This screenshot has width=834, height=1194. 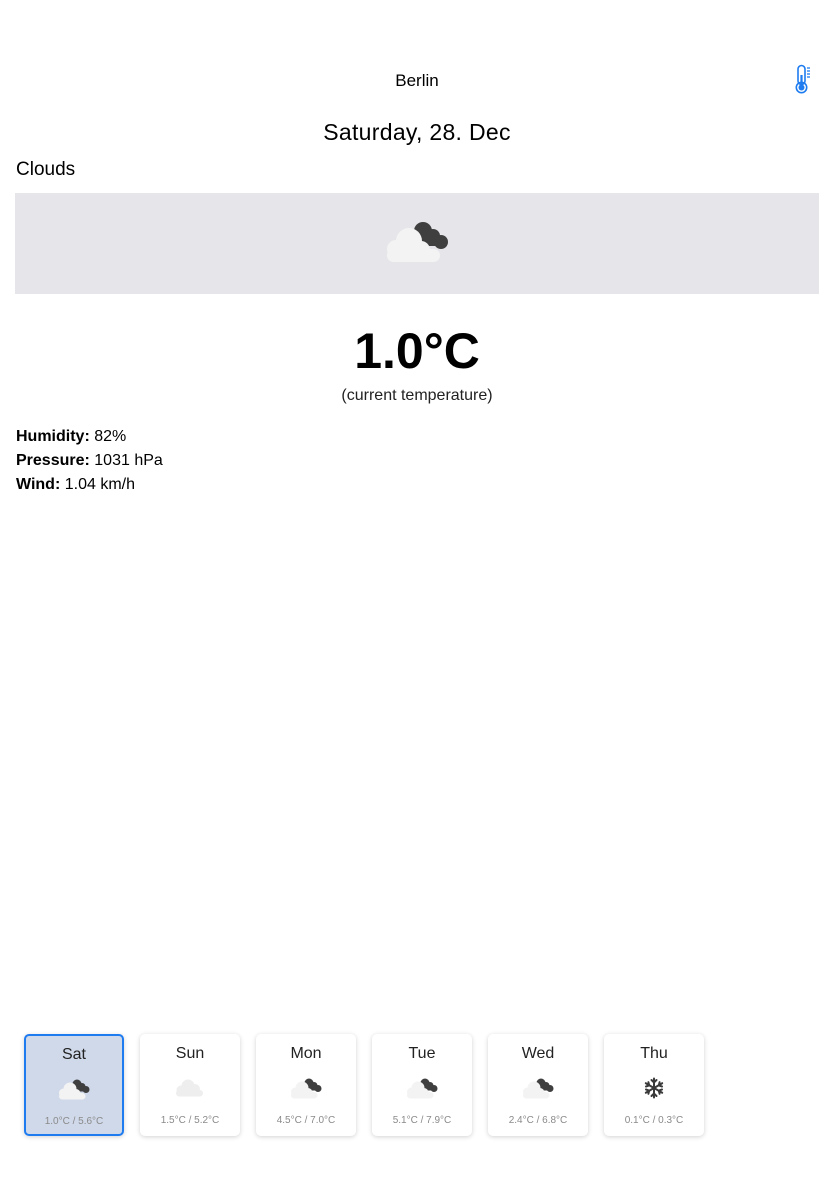 What do you see at coordinates (128, 460) in the screenshot?
I see `pressure-value: 1031 hPa` at bounding box center [128, 460].